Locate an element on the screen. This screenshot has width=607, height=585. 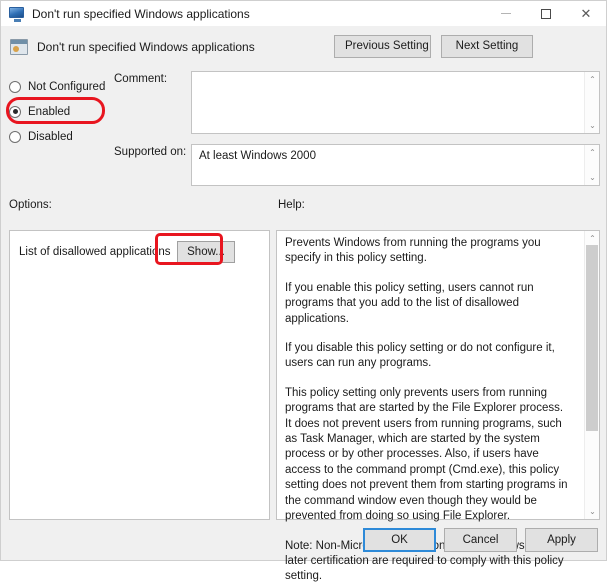
maximize-button is located at coordinates (546, 13).